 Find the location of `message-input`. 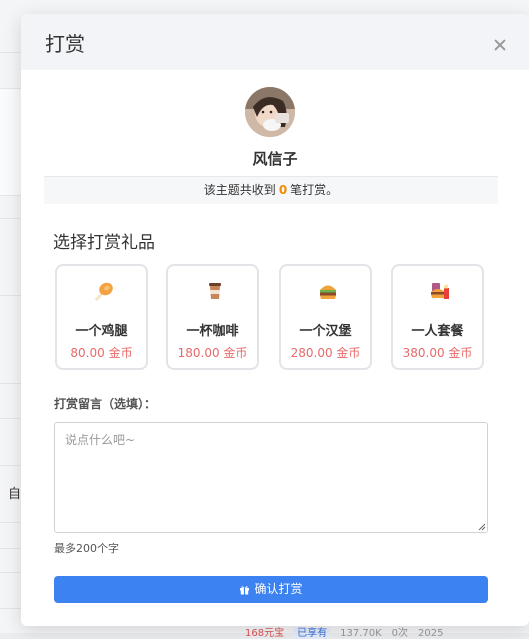

message-input is located at coordinates (271, 477).